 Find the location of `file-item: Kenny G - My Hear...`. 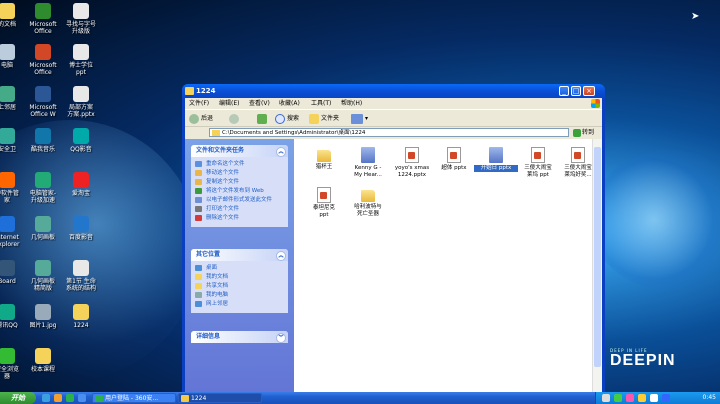

file-item: Kenny G - My Hear... is located at coordinates (368, 162).